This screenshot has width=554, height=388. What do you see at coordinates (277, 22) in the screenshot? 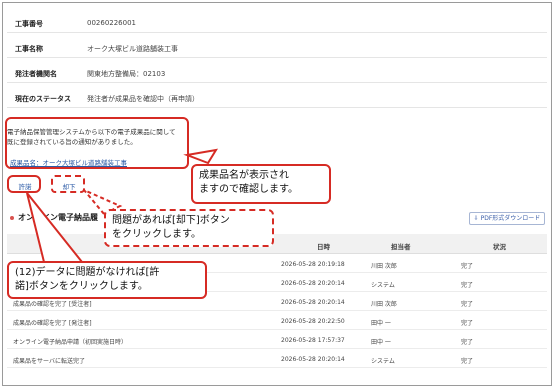
I see `info-row-construction-number: 工事番号 00260226001` at bounding box center [277, 22].